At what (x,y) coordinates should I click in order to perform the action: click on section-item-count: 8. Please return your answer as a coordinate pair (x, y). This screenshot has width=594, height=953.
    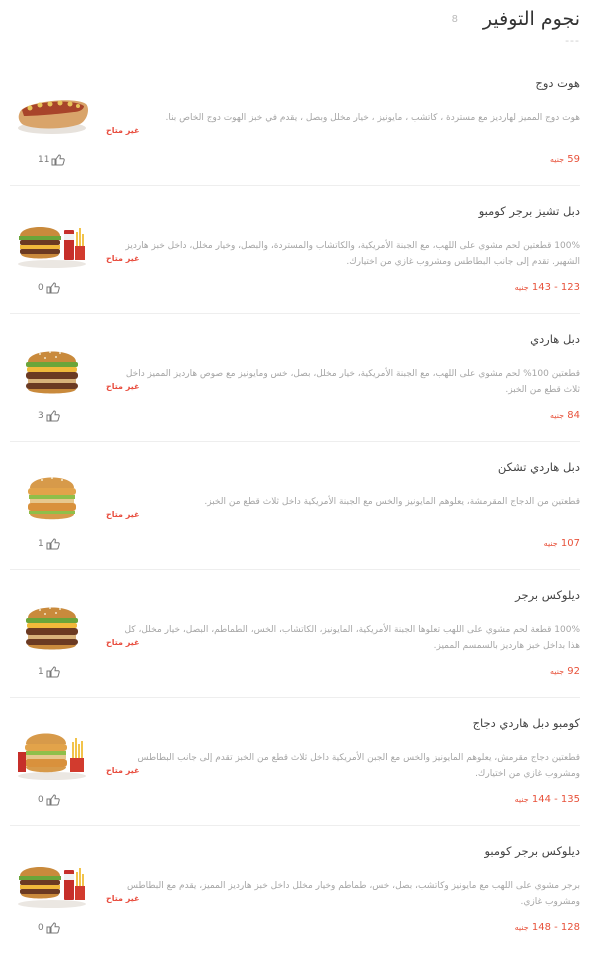
    Looking at the image, I should click on (454, 19).